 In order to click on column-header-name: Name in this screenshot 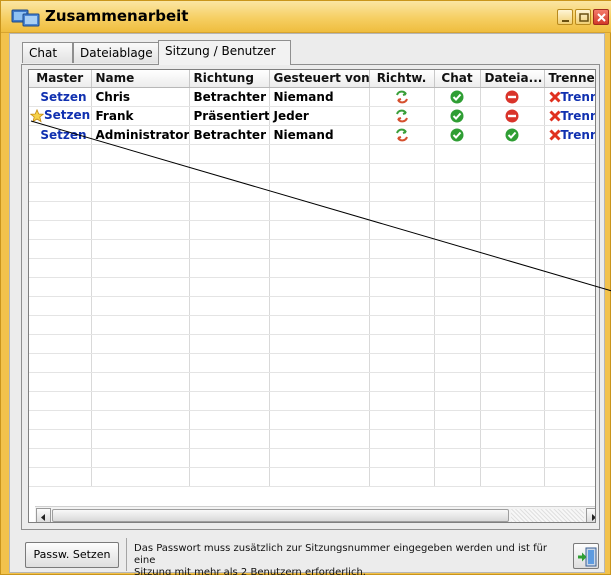, I will do `click(140, 79)`.